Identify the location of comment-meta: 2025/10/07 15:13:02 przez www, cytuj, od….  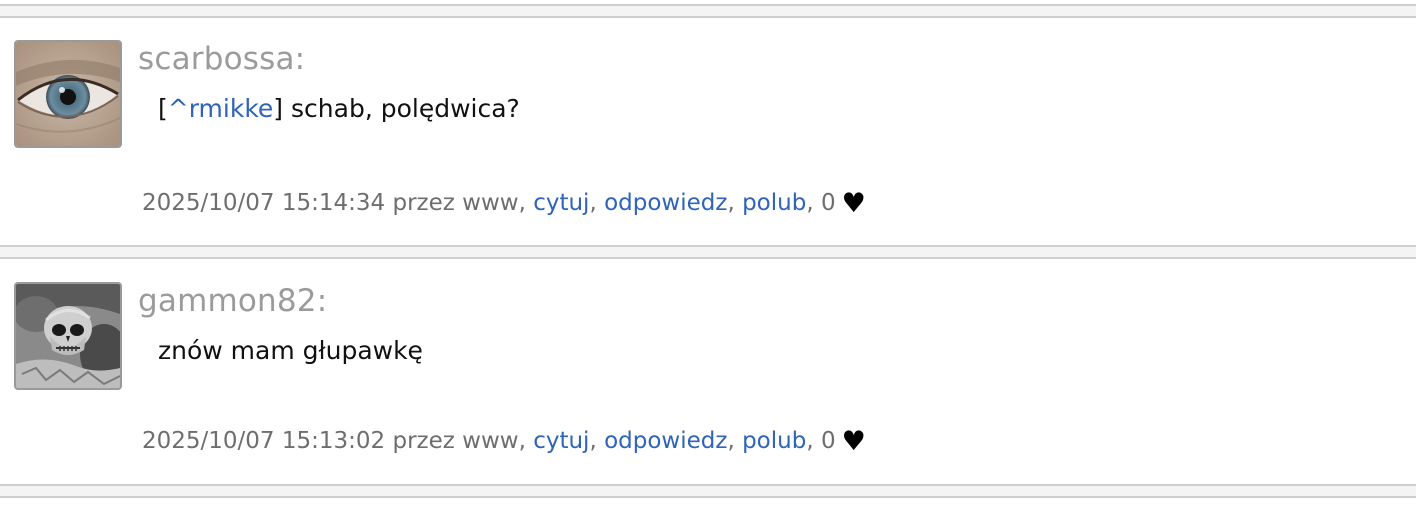
(504, 441).